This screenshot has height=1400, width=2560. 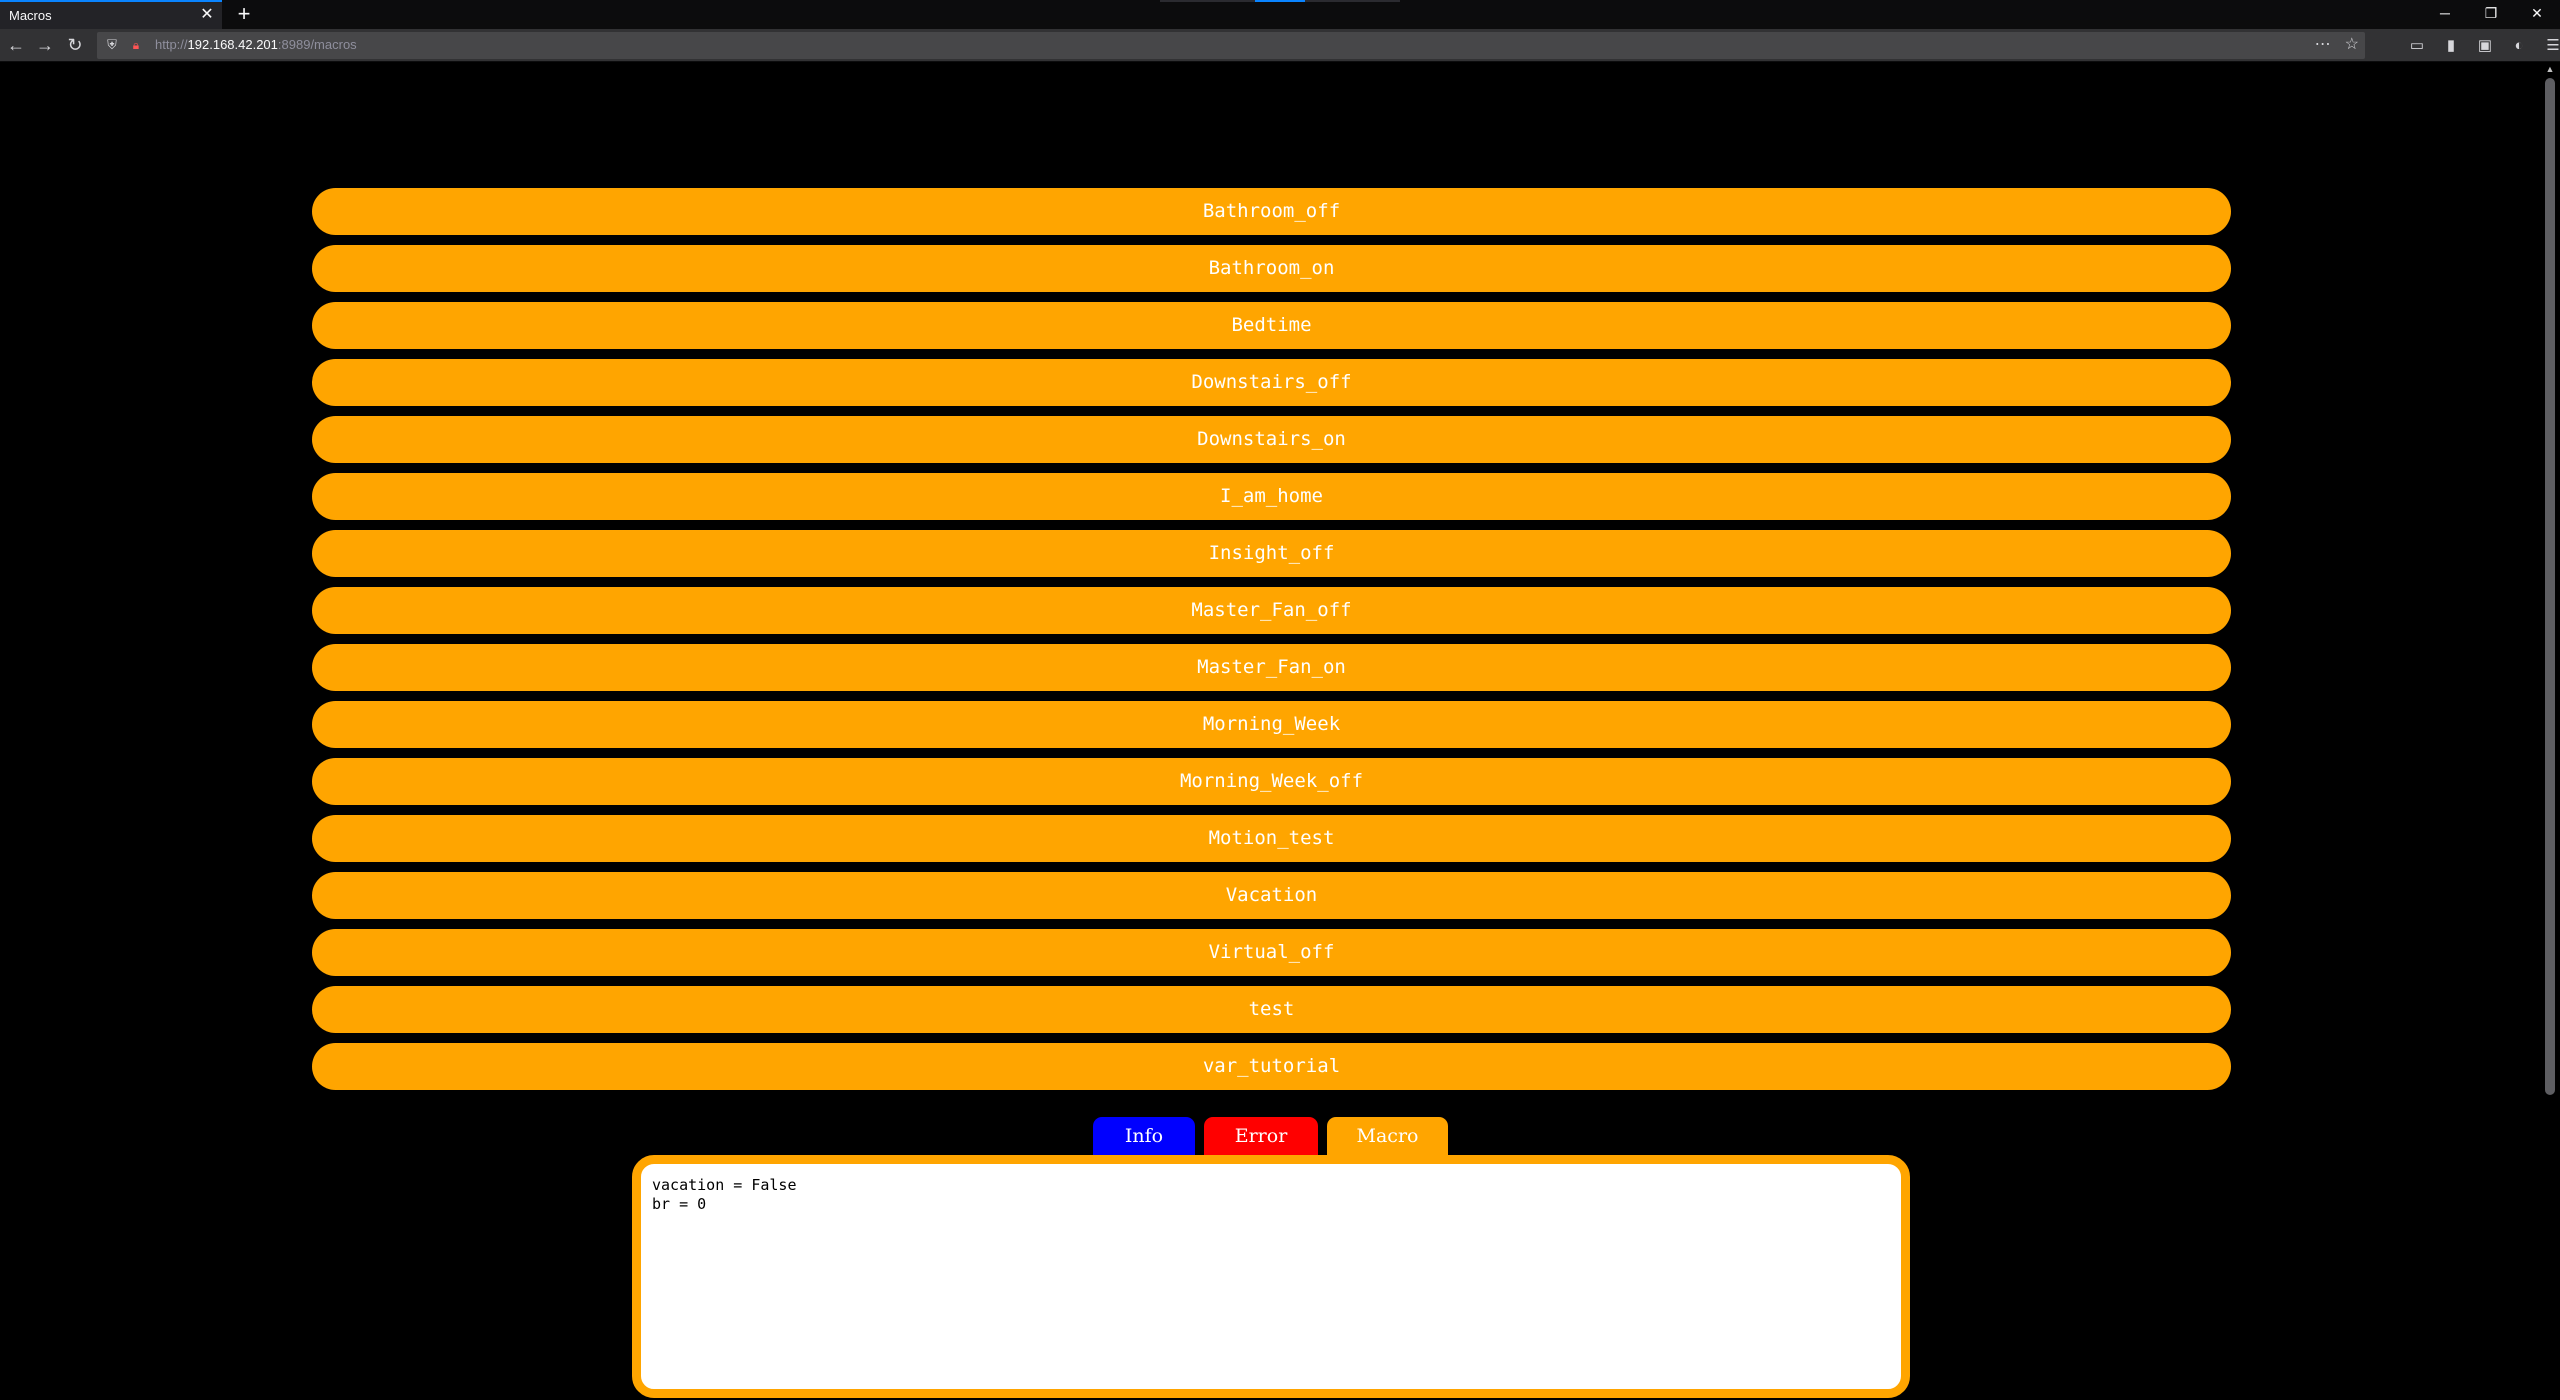 What do you see at coordinates (1271, 1066) in the screenshot?
I see `macro-button-var-tutorial: var_tutorial` at bounding box center [1271, 1066].